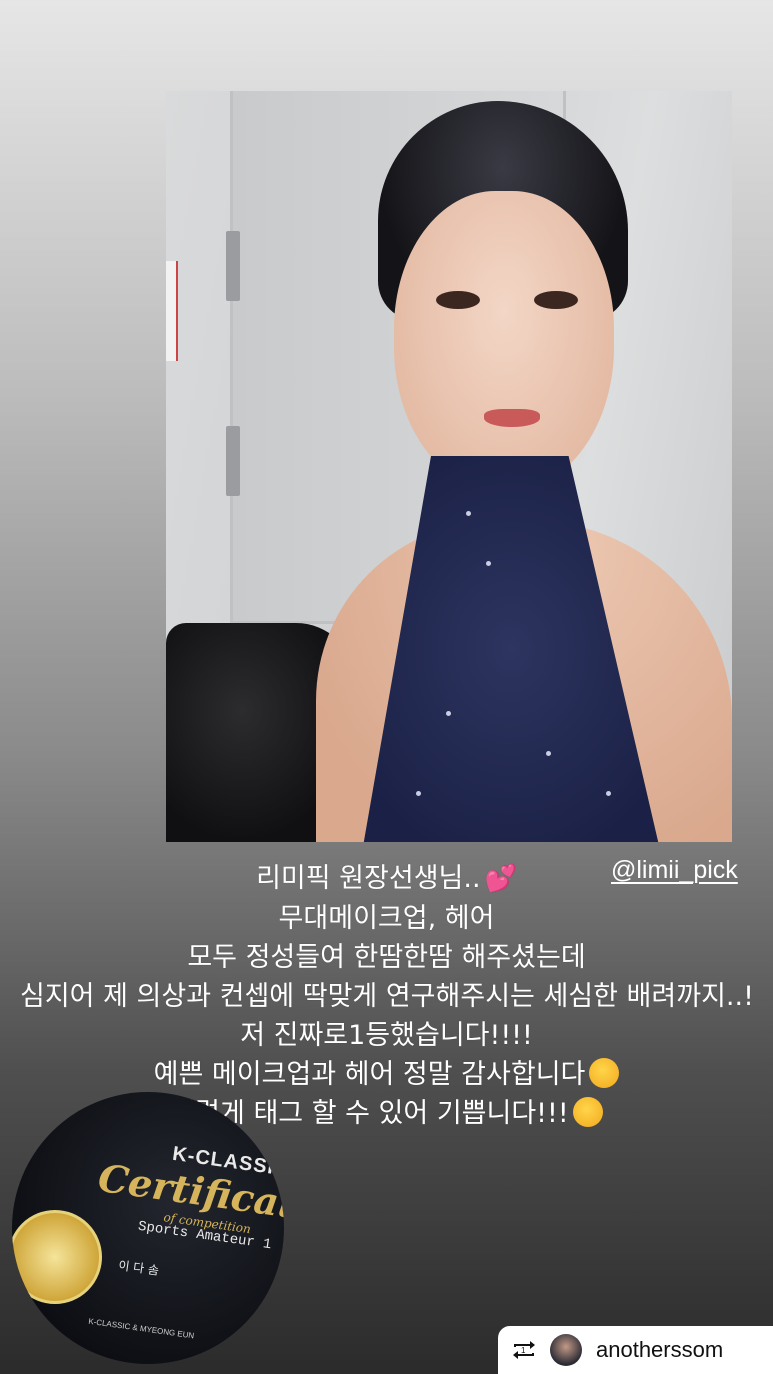  Describe the element at coordinates (659, 1350) in the screenshot. I see `repost-username: anotherssom` at that location.